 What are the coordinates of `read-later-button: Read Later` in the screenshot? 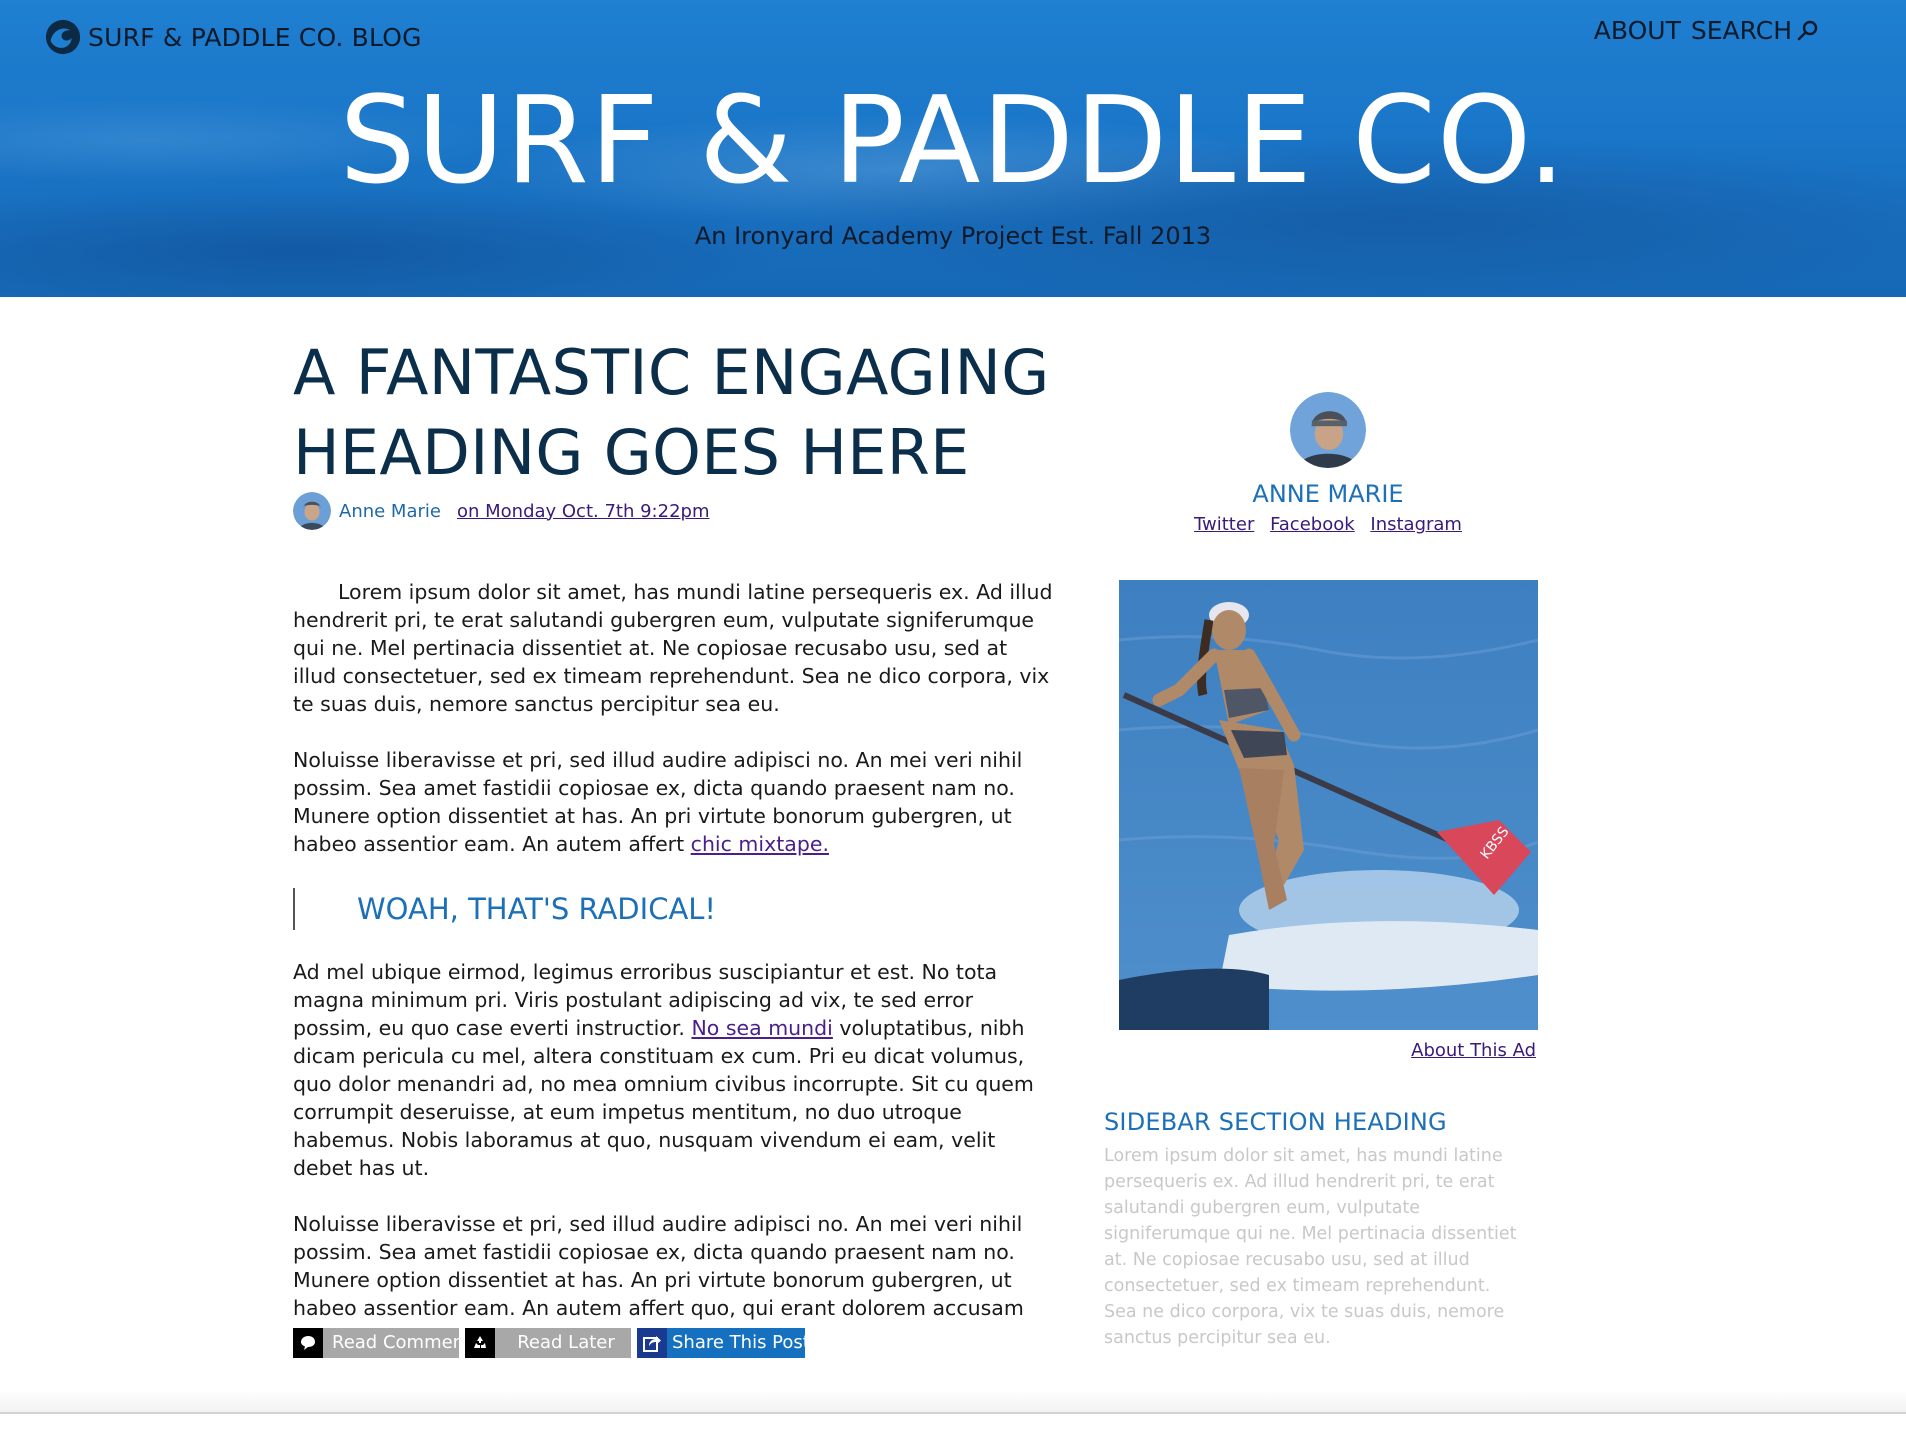 It's located at (548, 1343).